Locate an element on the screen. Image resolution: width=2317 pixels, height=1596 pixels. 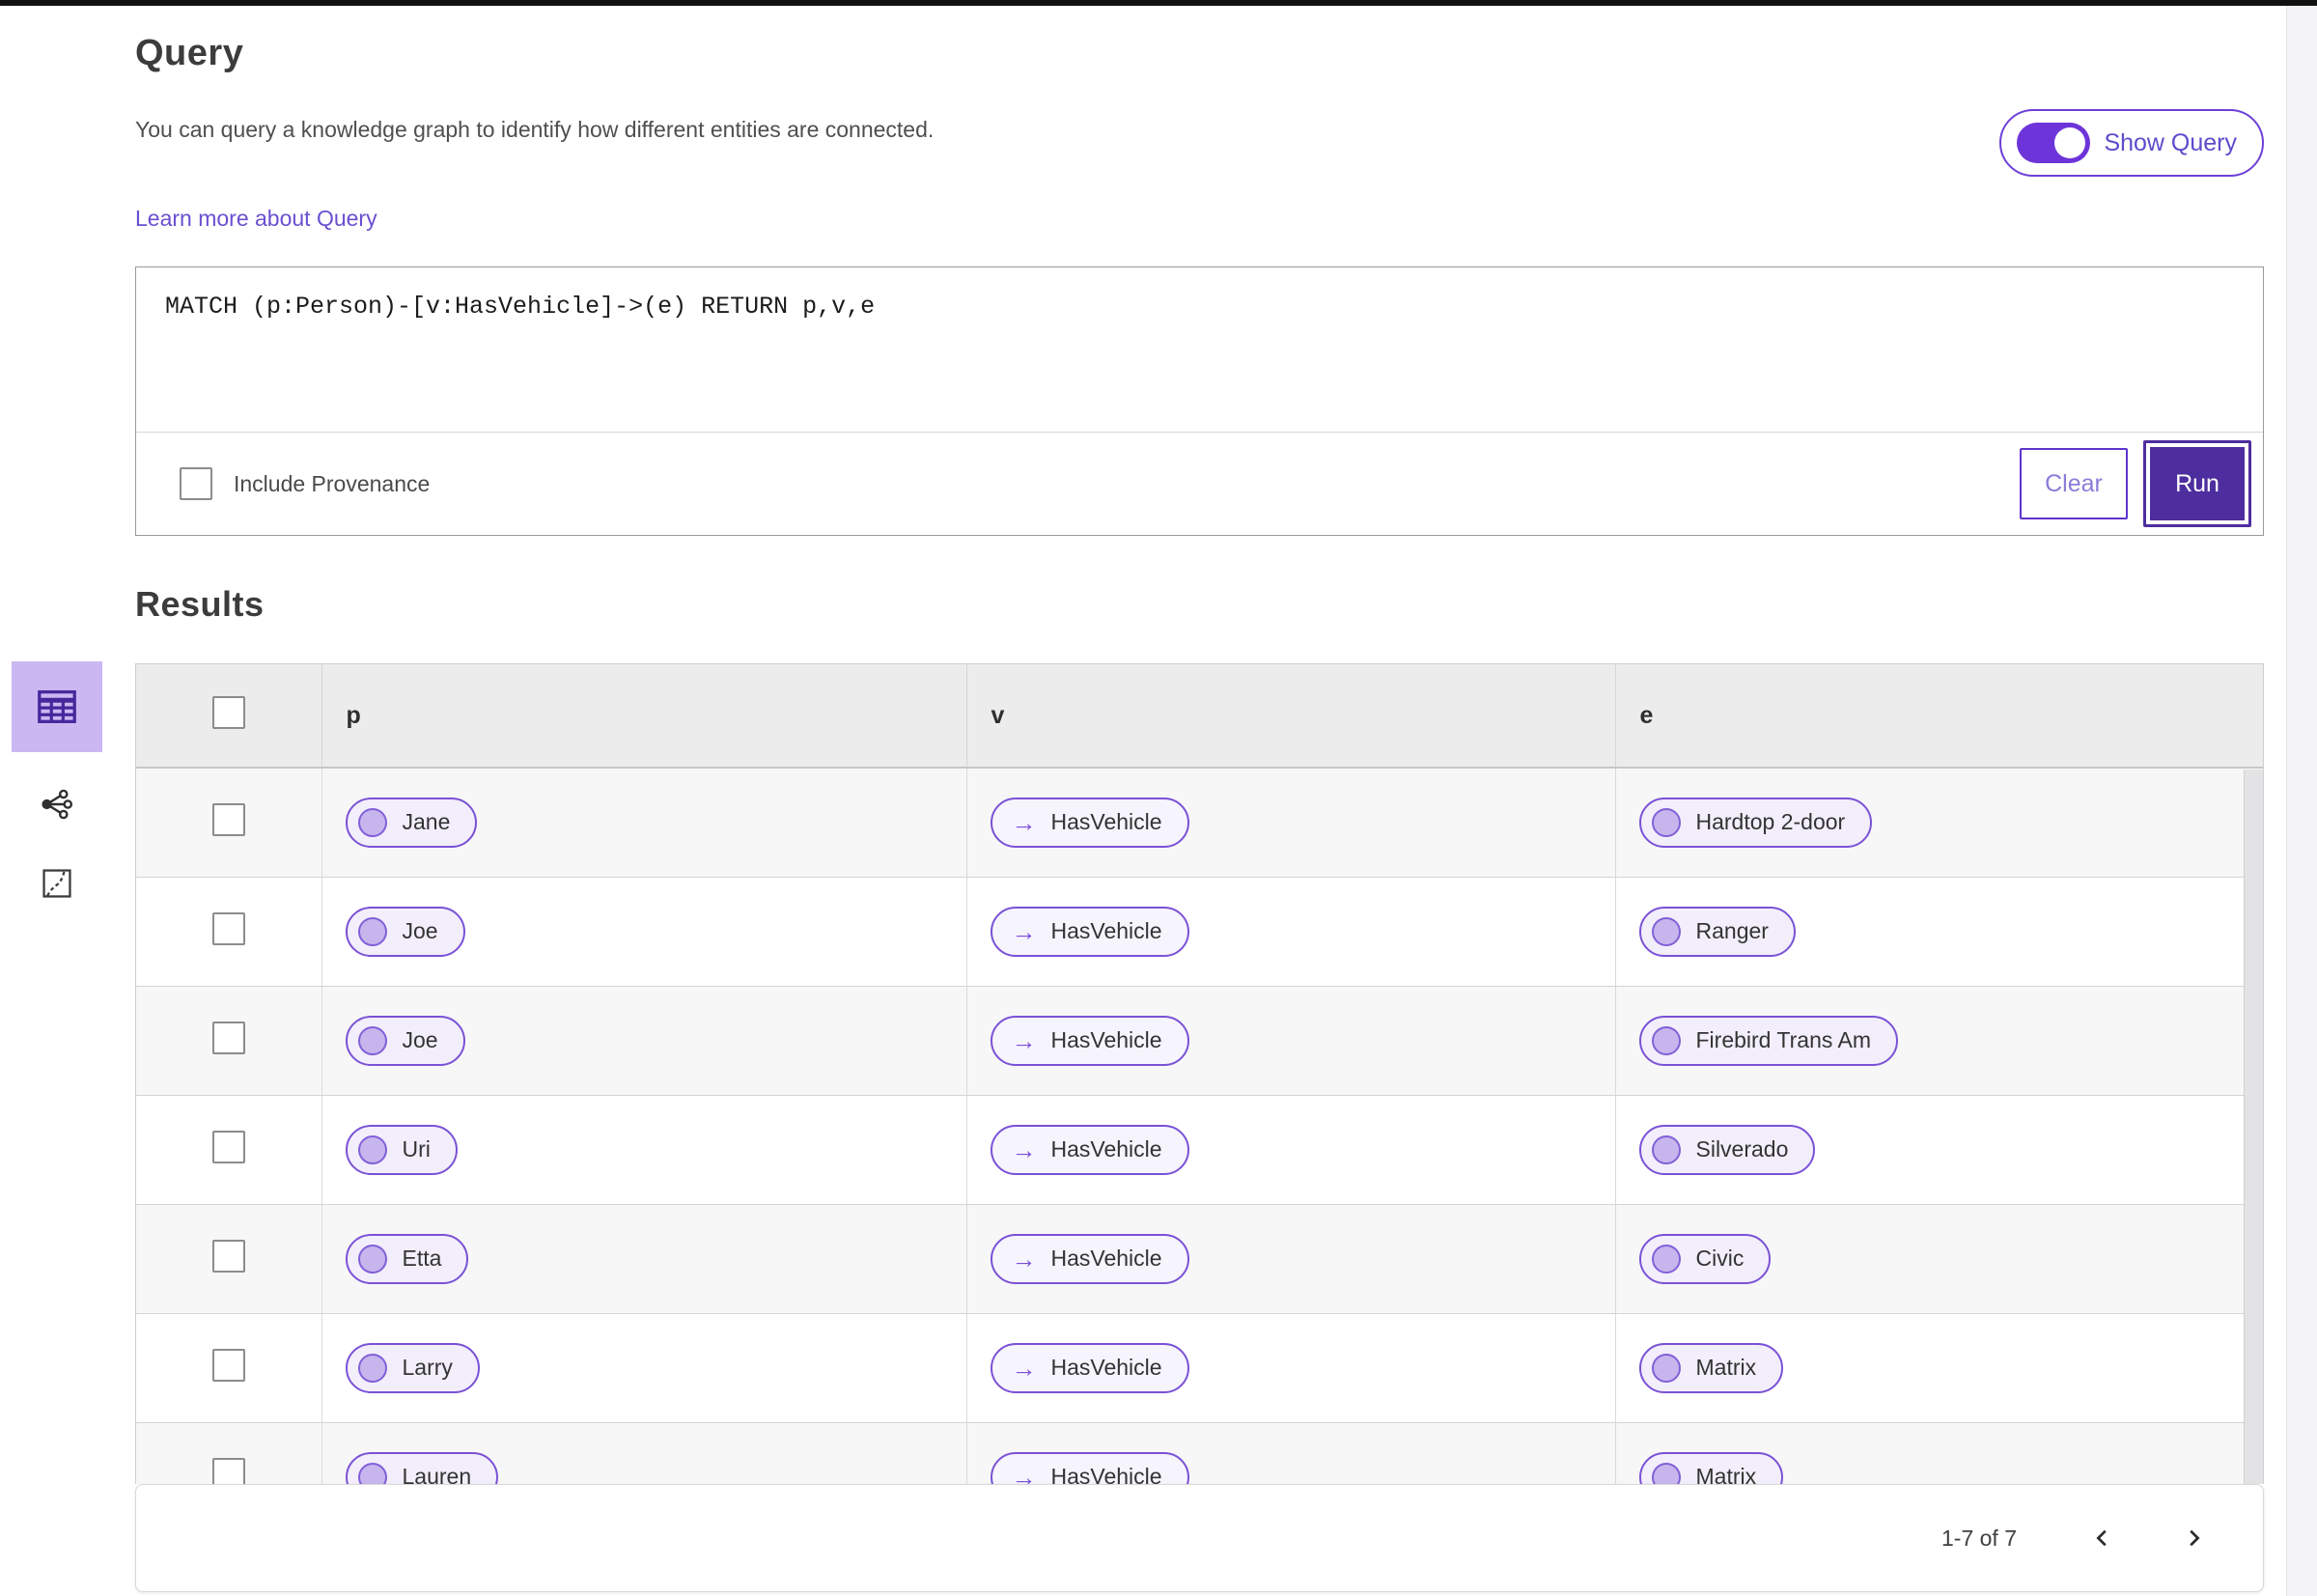
table-view-button is located at coordinates (57, 707).